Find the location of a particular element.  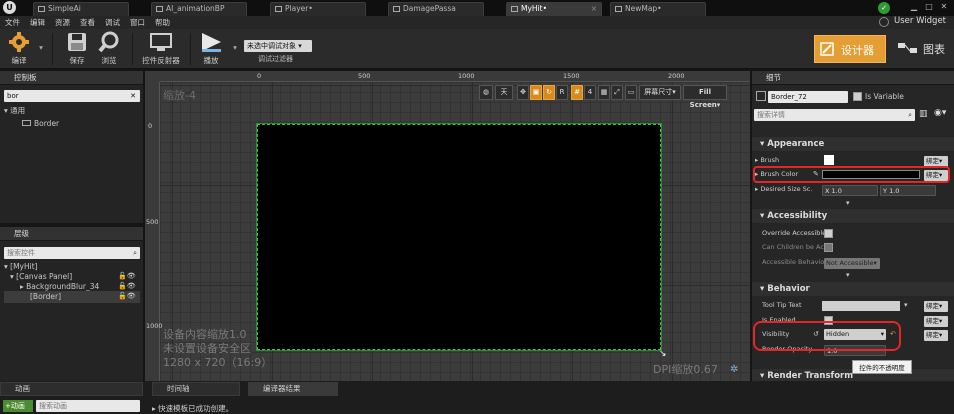

graph-mode-button: 图表 is located at coordinates (924, 49).